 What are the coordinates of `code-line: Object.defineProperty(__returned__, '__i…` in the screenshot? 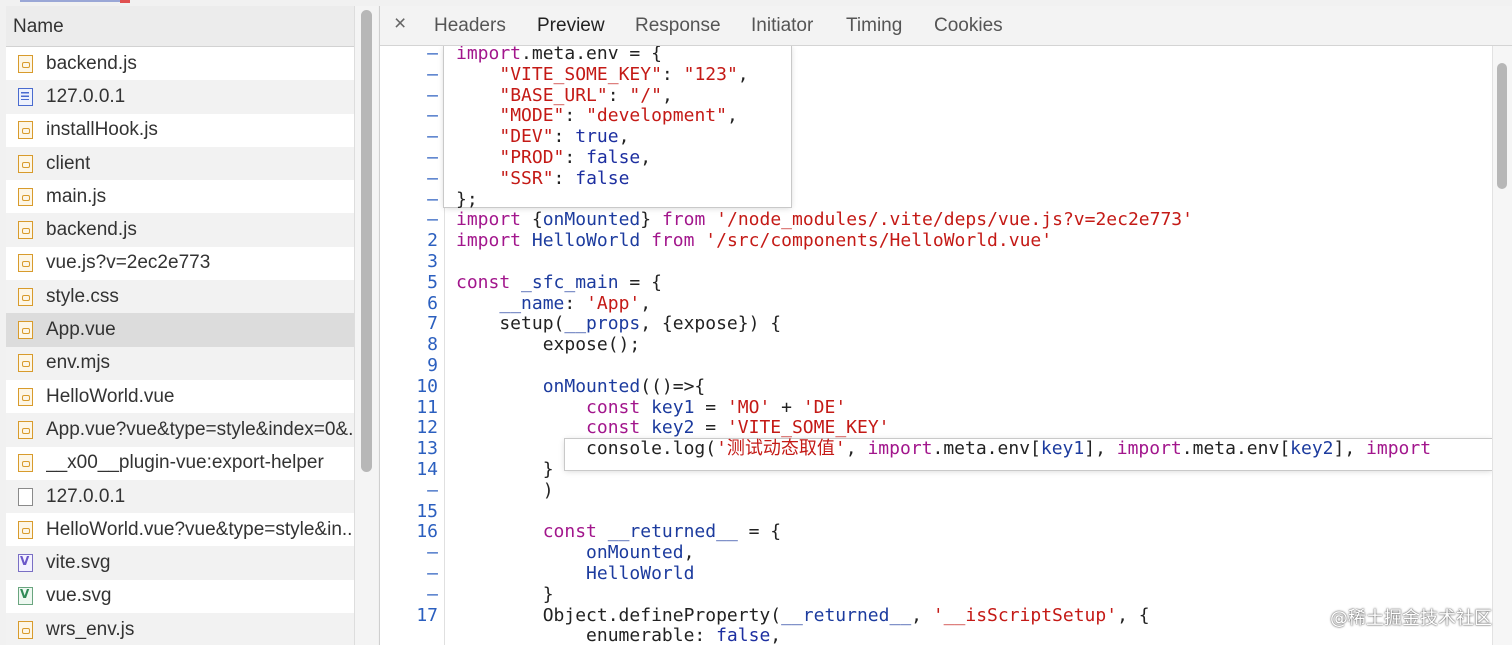 It's located at (803, 615).